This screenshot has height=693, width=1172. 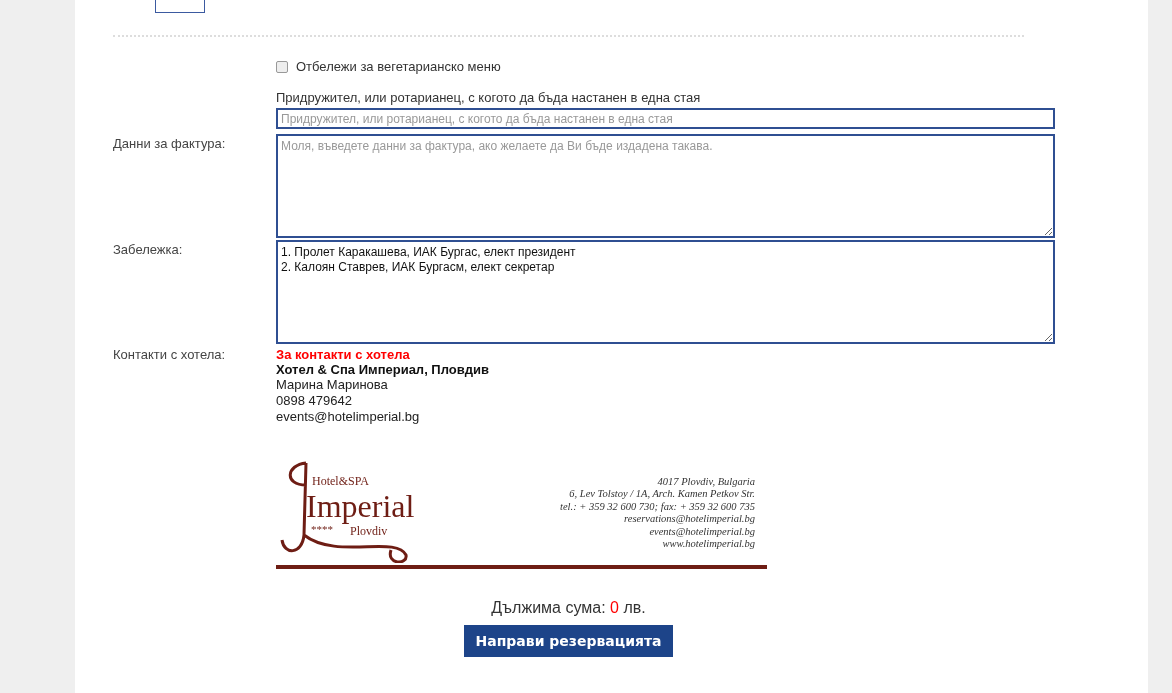 I want to click on invoice-label: Данни за фактура:, so click(x=170, y=144).